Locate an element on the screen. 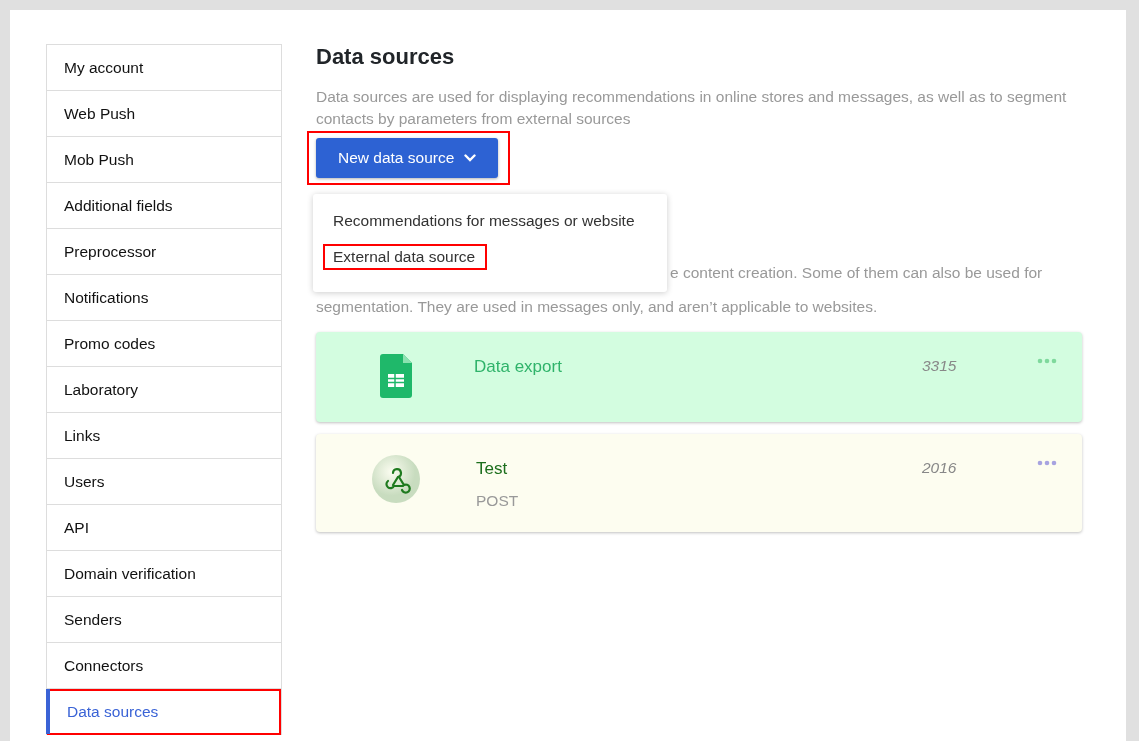 The height and width of the screenshot is (741, 1139). data-source-name: Data export is located at coordinates (518, 366).